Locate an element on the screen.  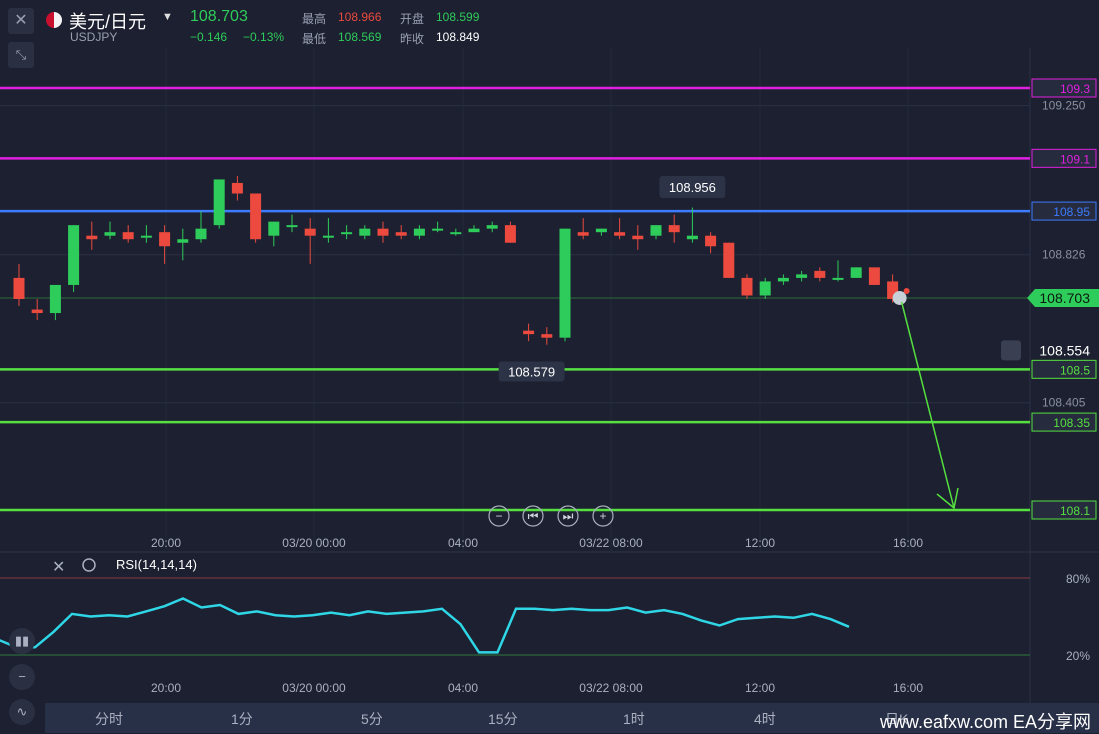
rsi-x-tick-label: 03/22 08:00 is located at coordinates (611, 688).